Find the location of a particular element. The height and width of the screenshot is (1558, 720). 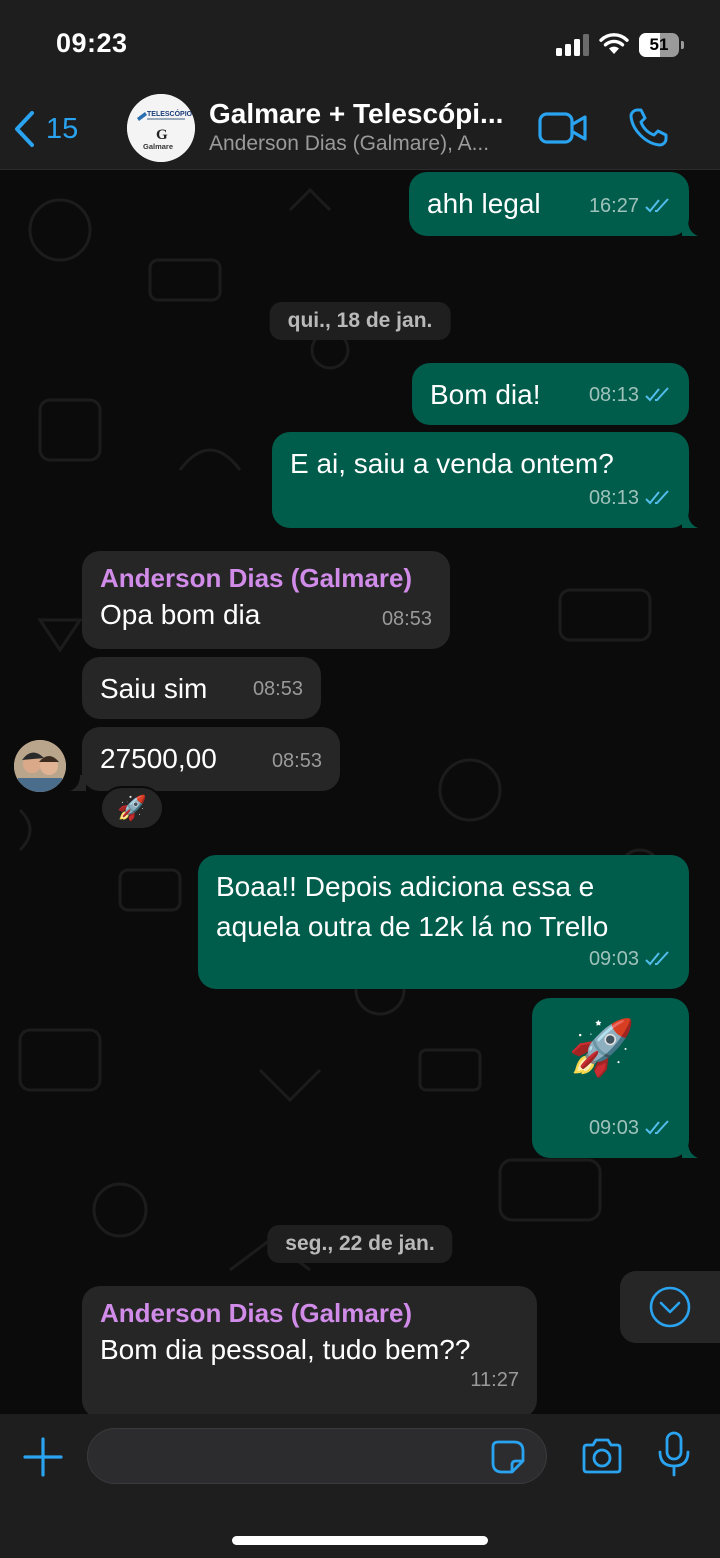

message-text: Opa bom dia is located at coordinates (180, 614).